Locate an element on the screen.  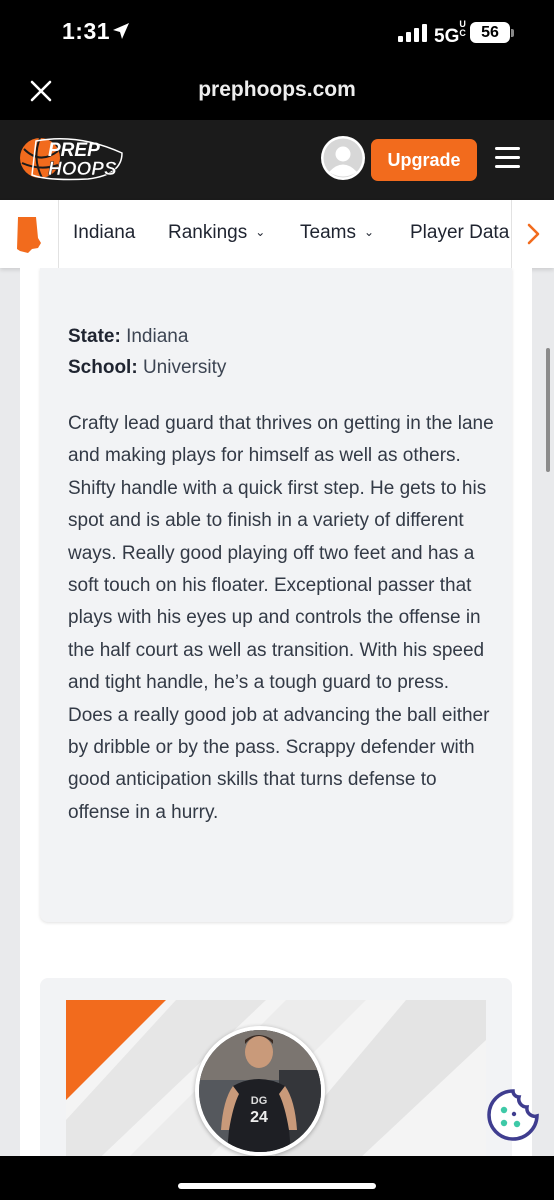
state-label: State: is located at coordinates (94, 336).